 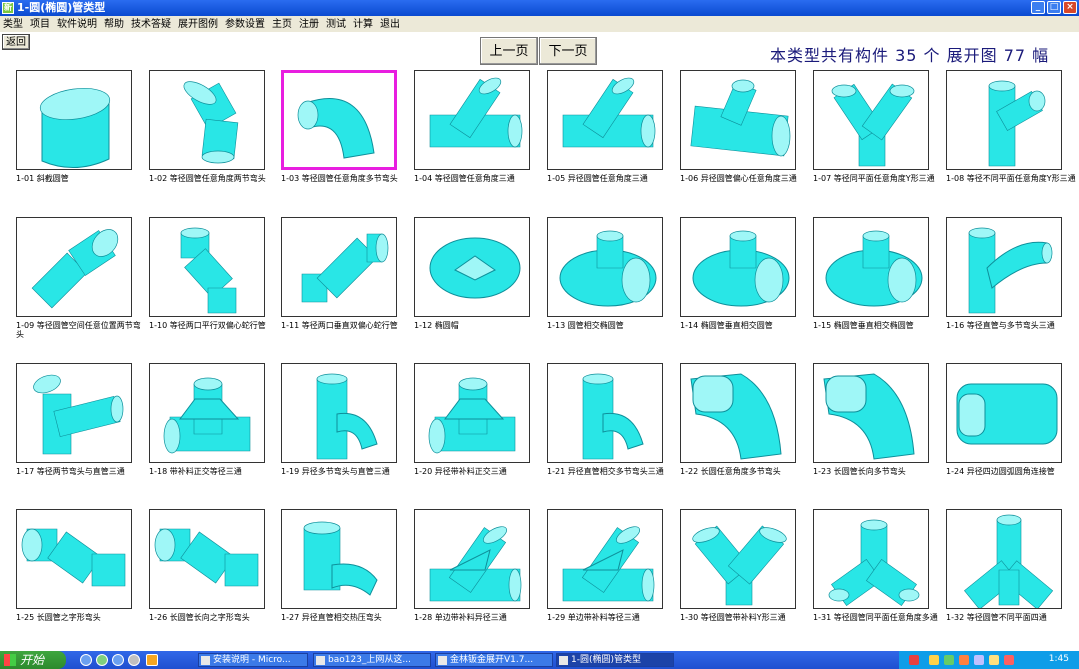 I want to click on taskbar-item: 1-圆(椭圆)管类型, so click(x=615, y=660).